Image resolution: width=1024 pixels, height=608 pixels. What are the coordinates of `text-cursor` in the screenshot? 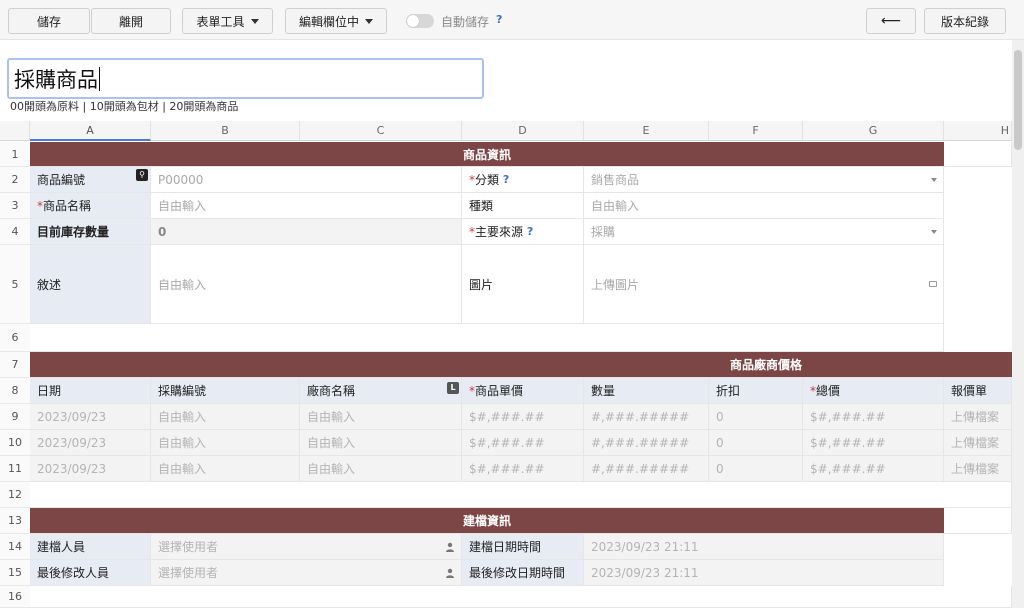 It's located at (99, 78).